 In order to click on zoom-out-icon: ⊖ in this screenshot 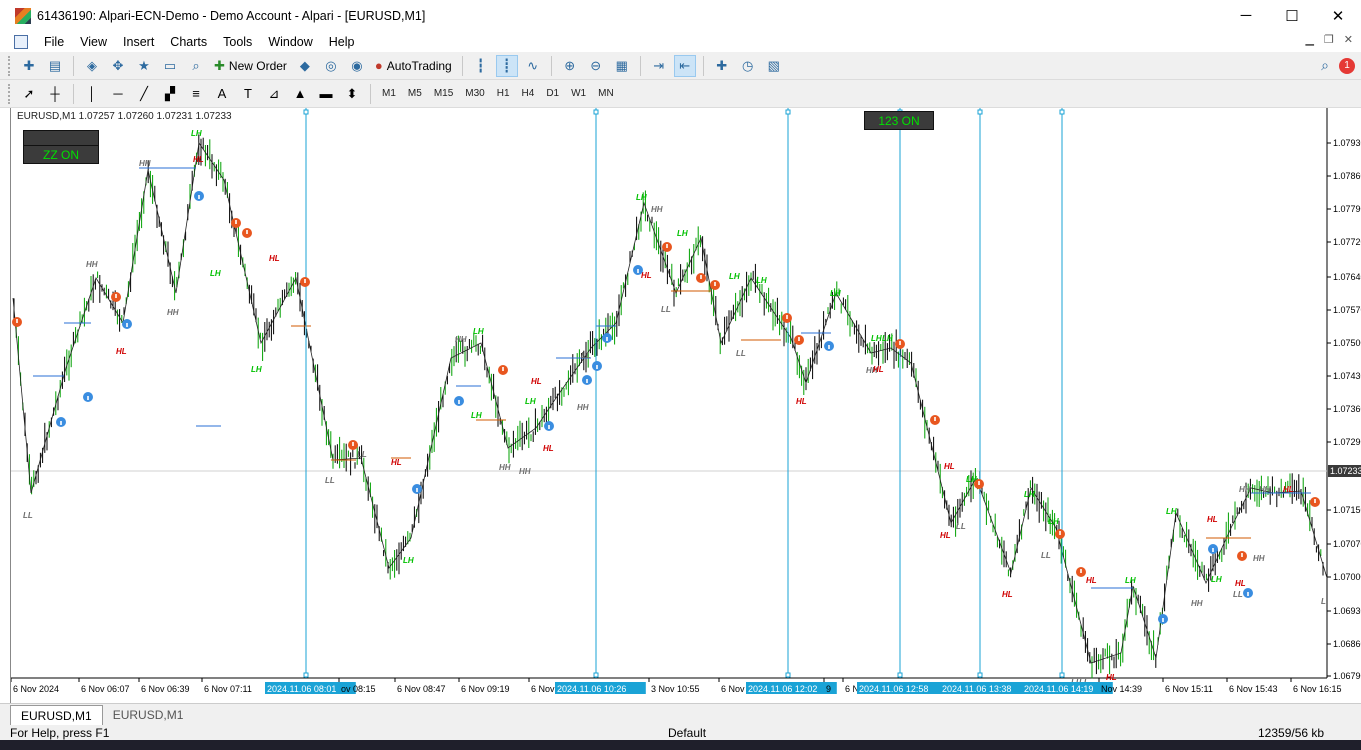, I will do `click(596, 66)`.